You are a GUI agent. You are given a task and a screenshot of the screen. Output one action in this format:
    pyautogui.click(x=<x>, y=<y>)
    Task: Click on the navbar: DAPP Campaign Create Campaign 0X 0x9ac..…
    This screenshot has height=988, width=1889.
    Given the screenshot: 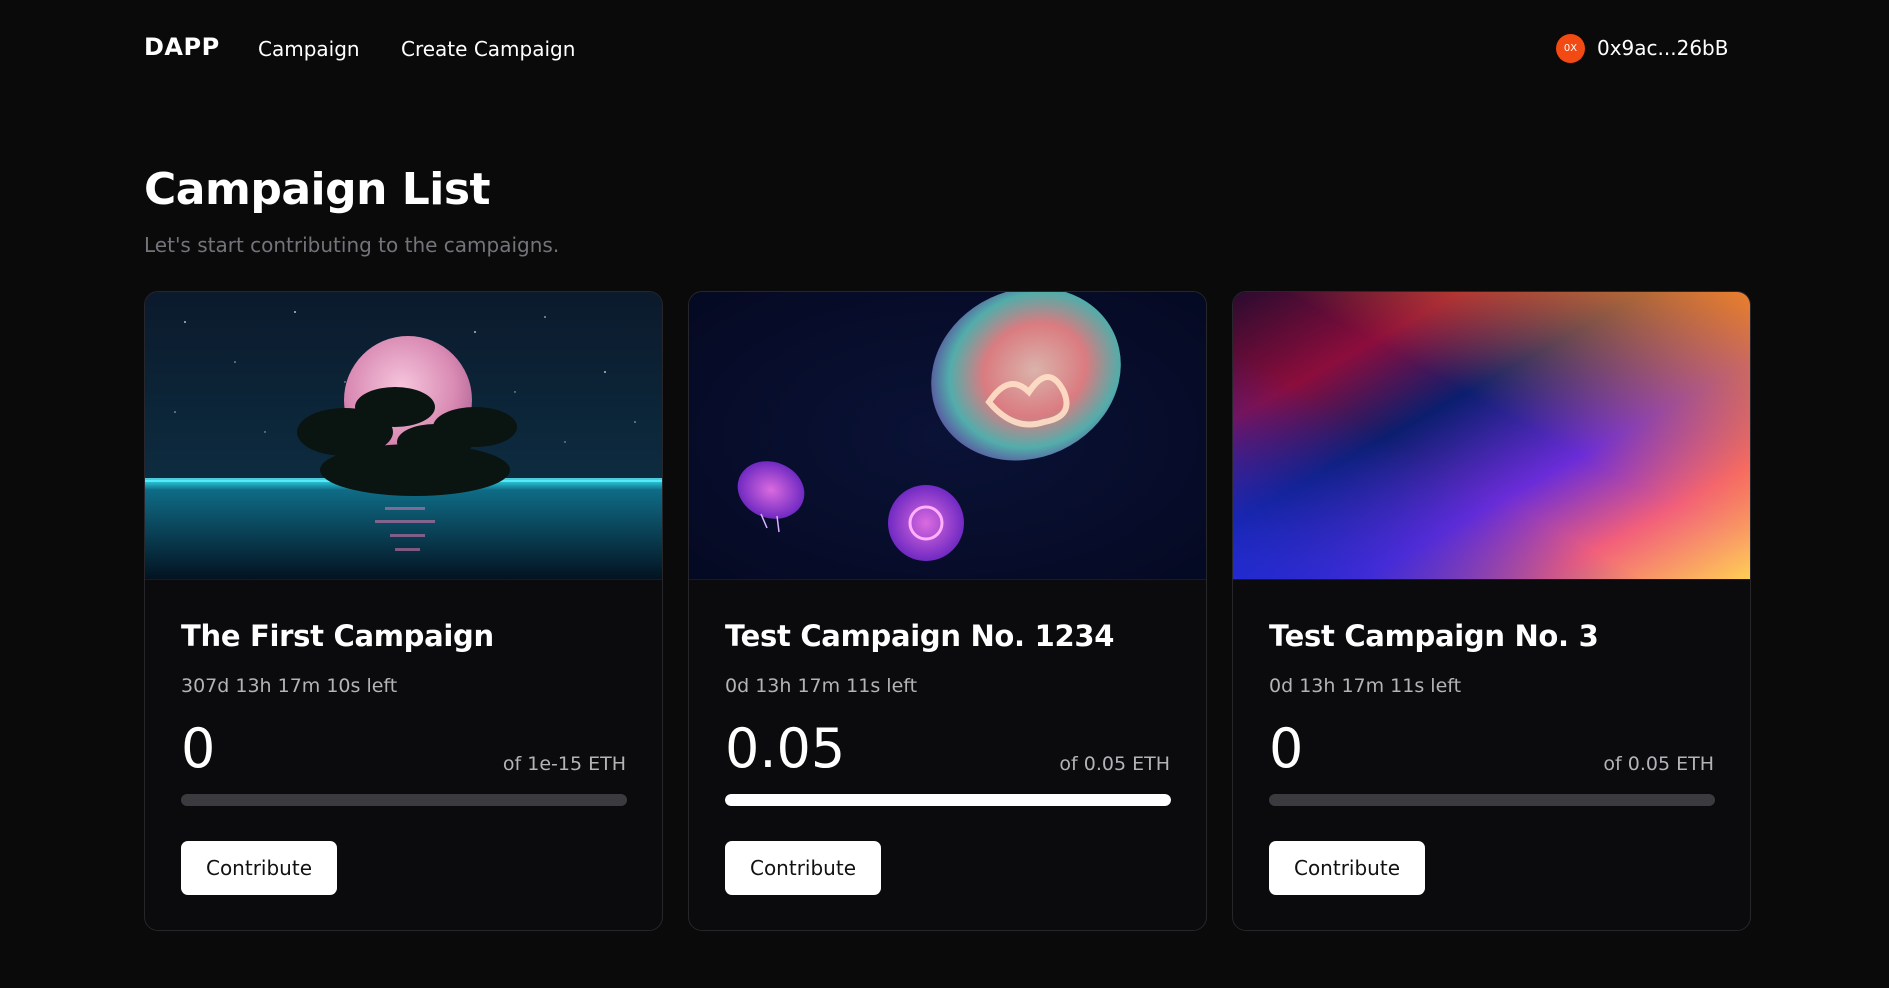 What is the action you would take?
    pyautogui.click(x=944, y=48)
    